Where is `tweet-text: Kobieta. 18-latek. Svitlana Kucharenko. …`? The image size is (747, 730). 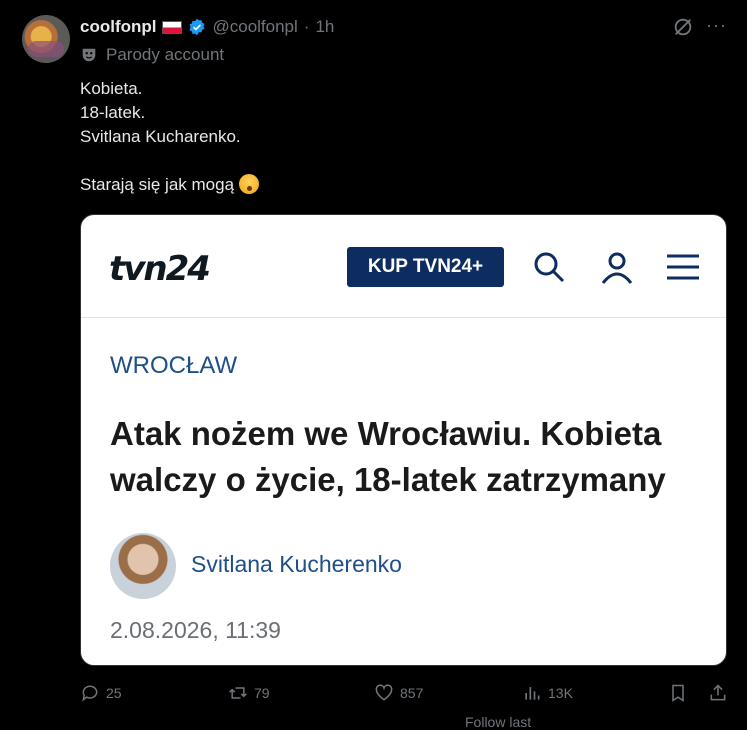 tweet-text: Kobieta. 18-latek. Svitlana Kucharenko. … is located at coordinates (169, 137).